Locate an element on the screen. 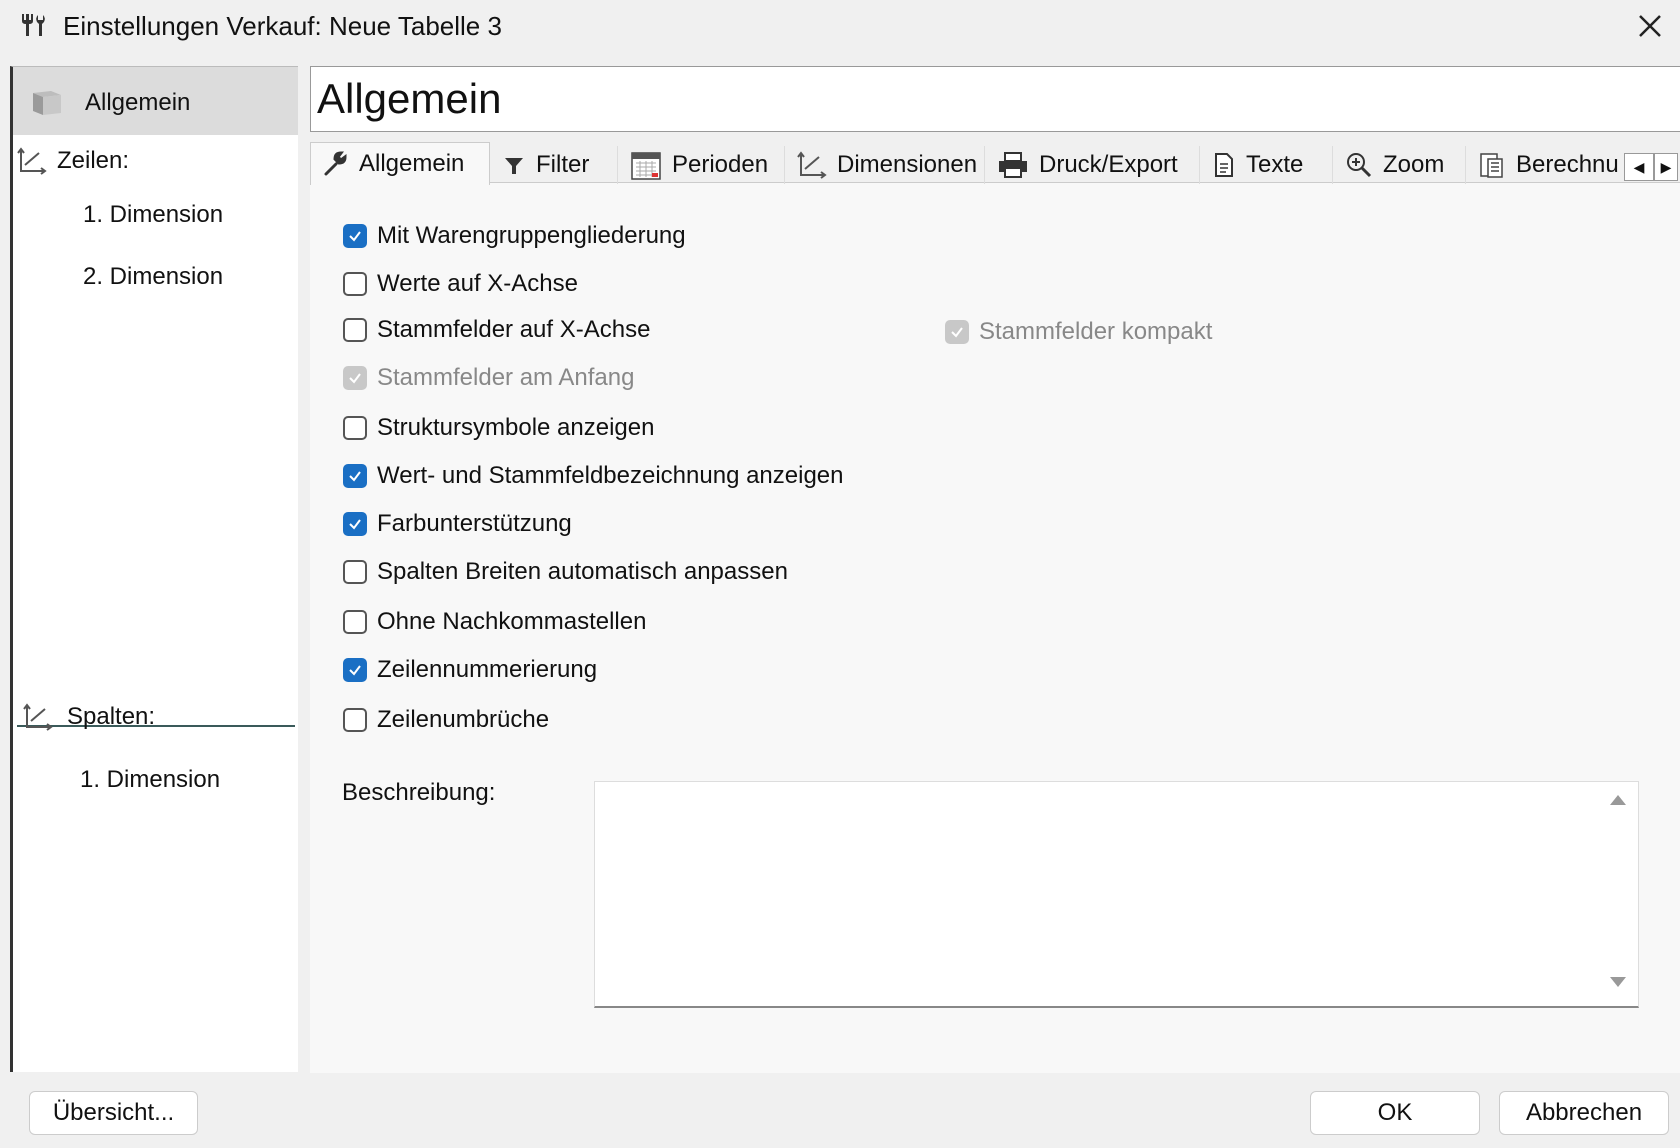  tab-label: Berechnu is located at coordinates (1567, 164).